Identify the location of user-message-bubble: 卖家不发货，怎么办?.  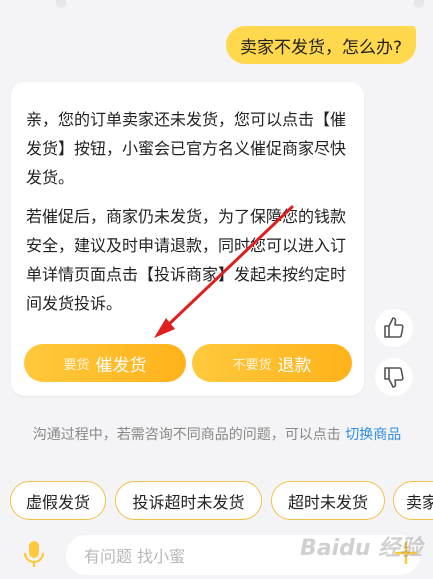
(321, 45).